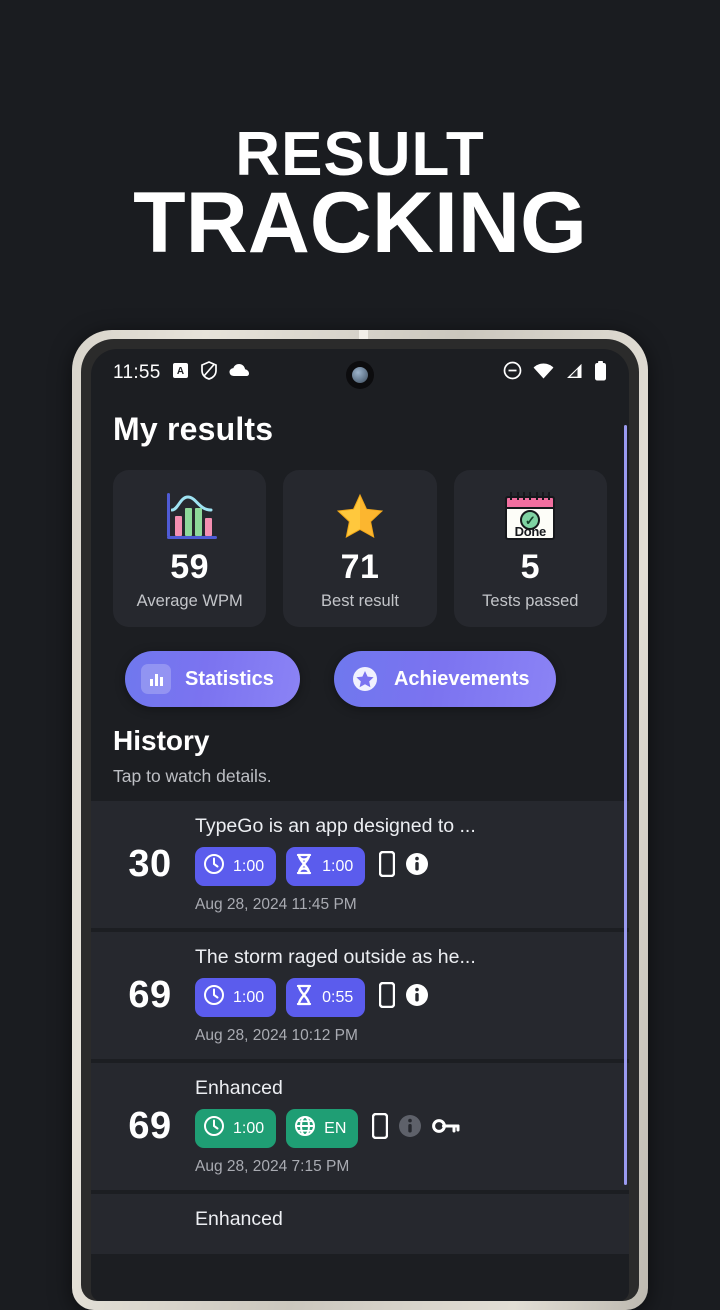 The image size is (720, 1310). I want to click on history-subtitle: Tap to watch details., so click(192, 776).